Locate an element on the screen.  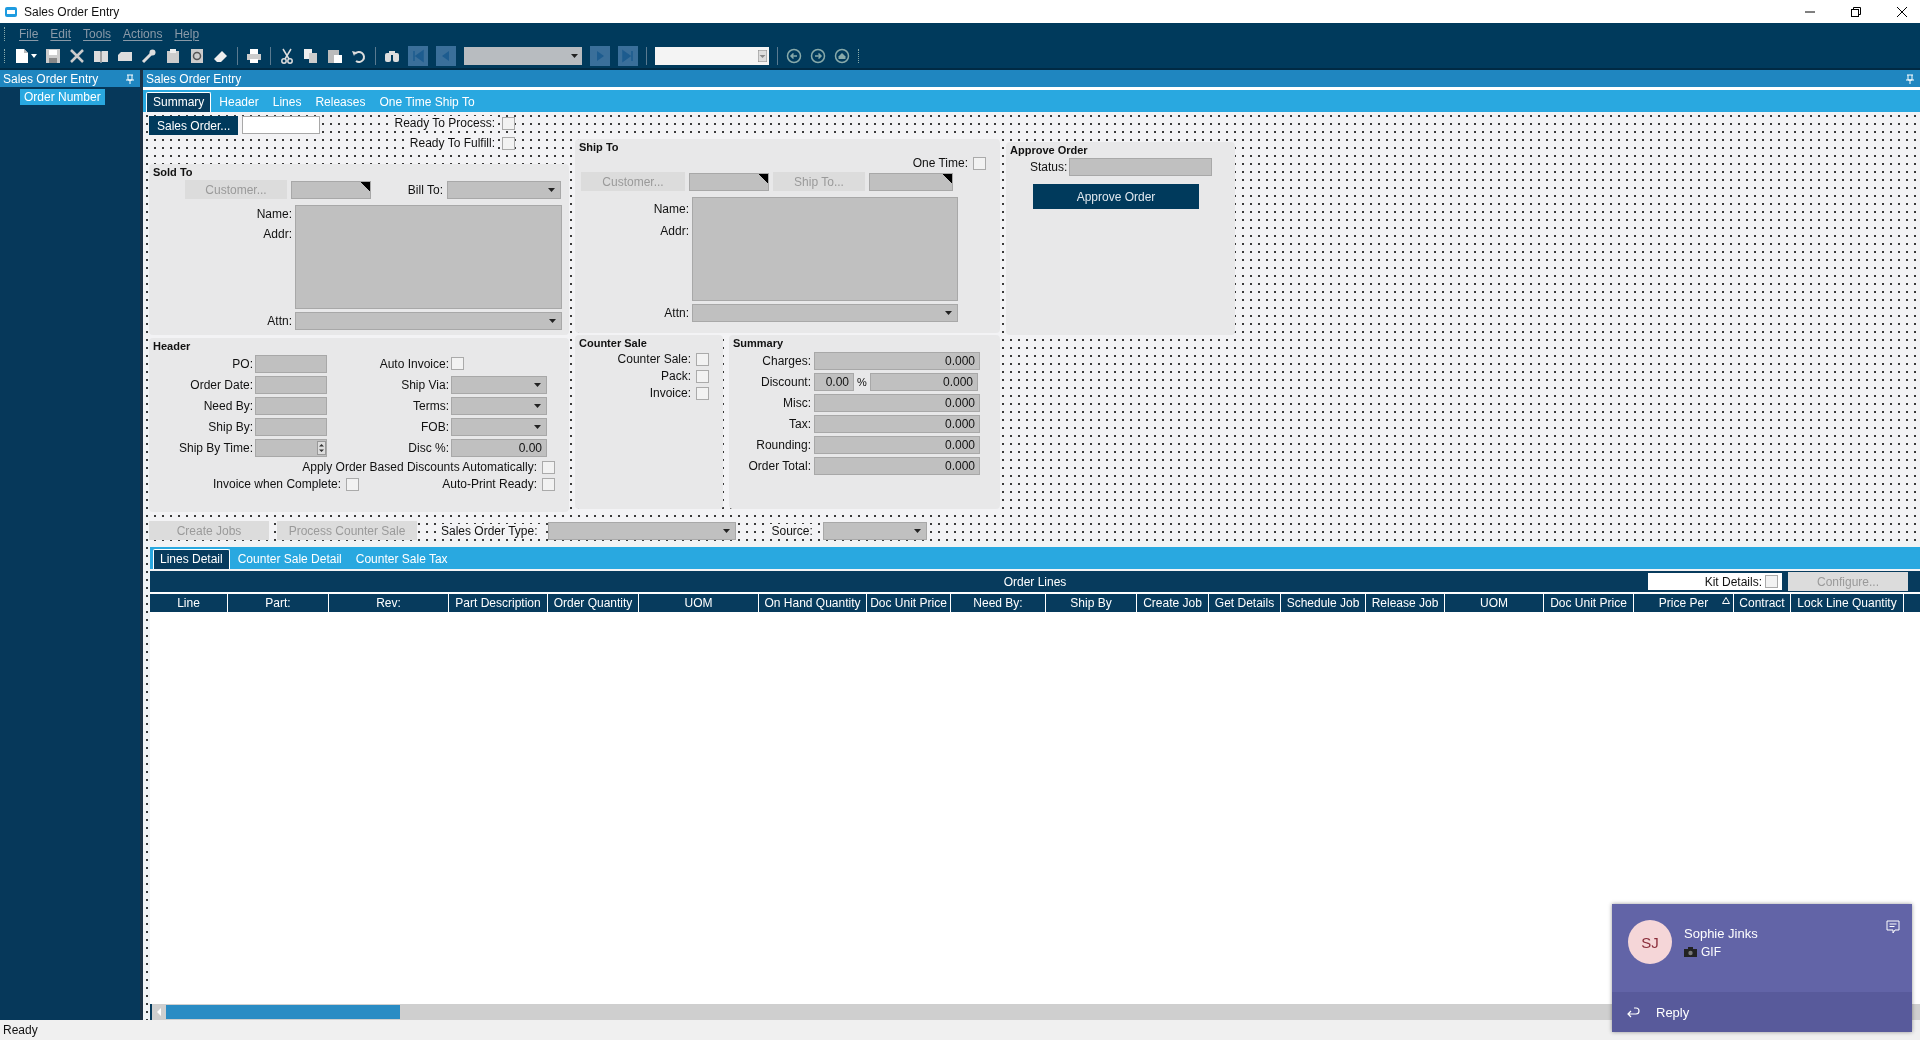
column-label: Ship By is located at coordinates (1091, 603).